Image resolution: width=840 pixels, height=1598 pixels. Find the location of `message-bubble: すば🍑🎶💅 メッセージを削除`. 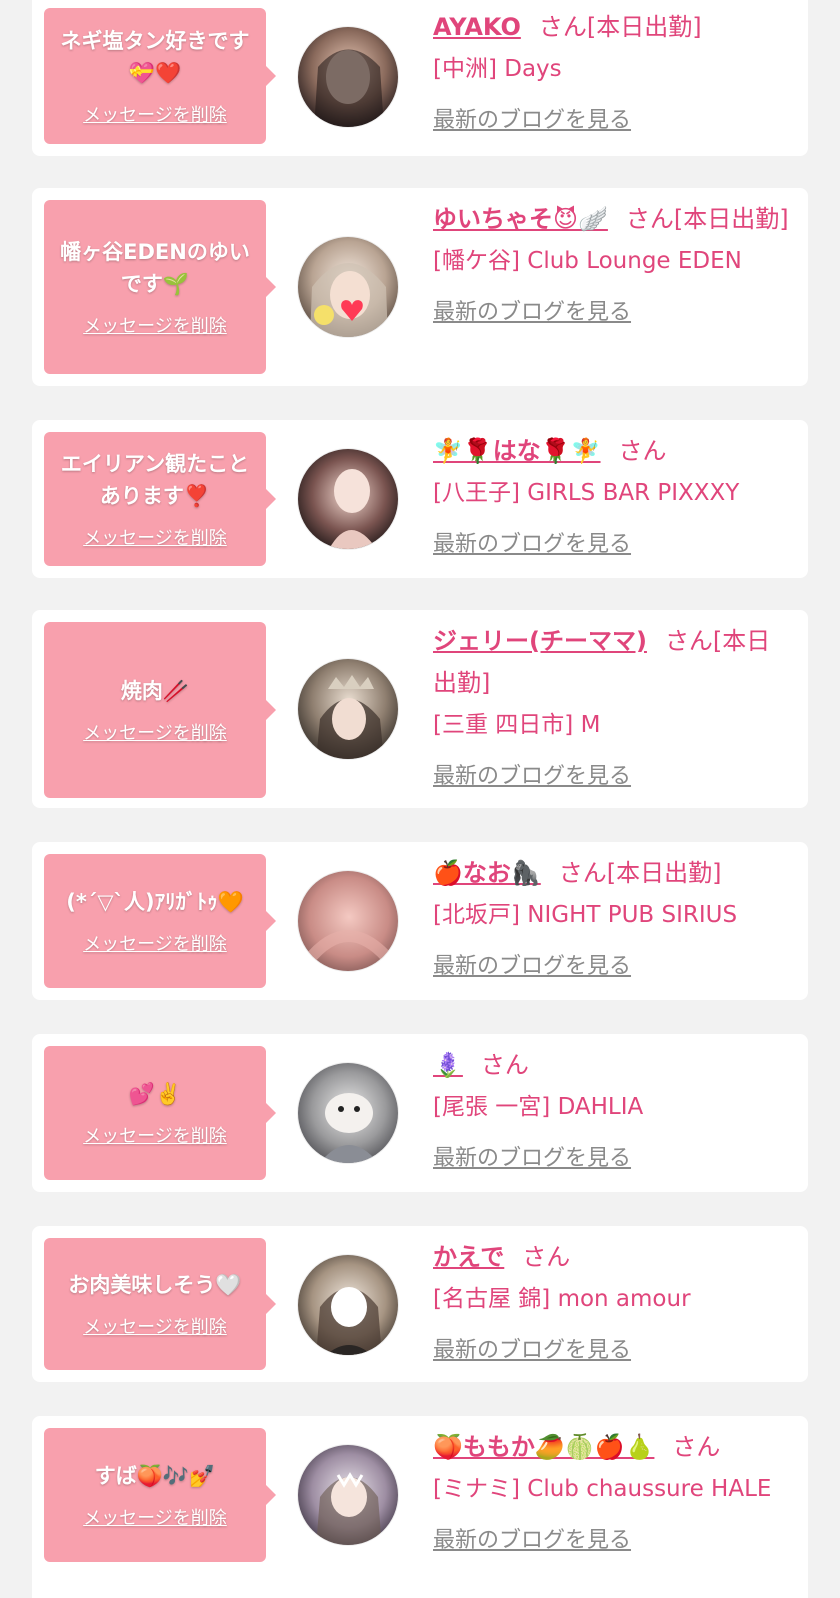

message-bubble: すば🍑🎶💅 メッセージを削除 is located at coordinates (160, 1495).